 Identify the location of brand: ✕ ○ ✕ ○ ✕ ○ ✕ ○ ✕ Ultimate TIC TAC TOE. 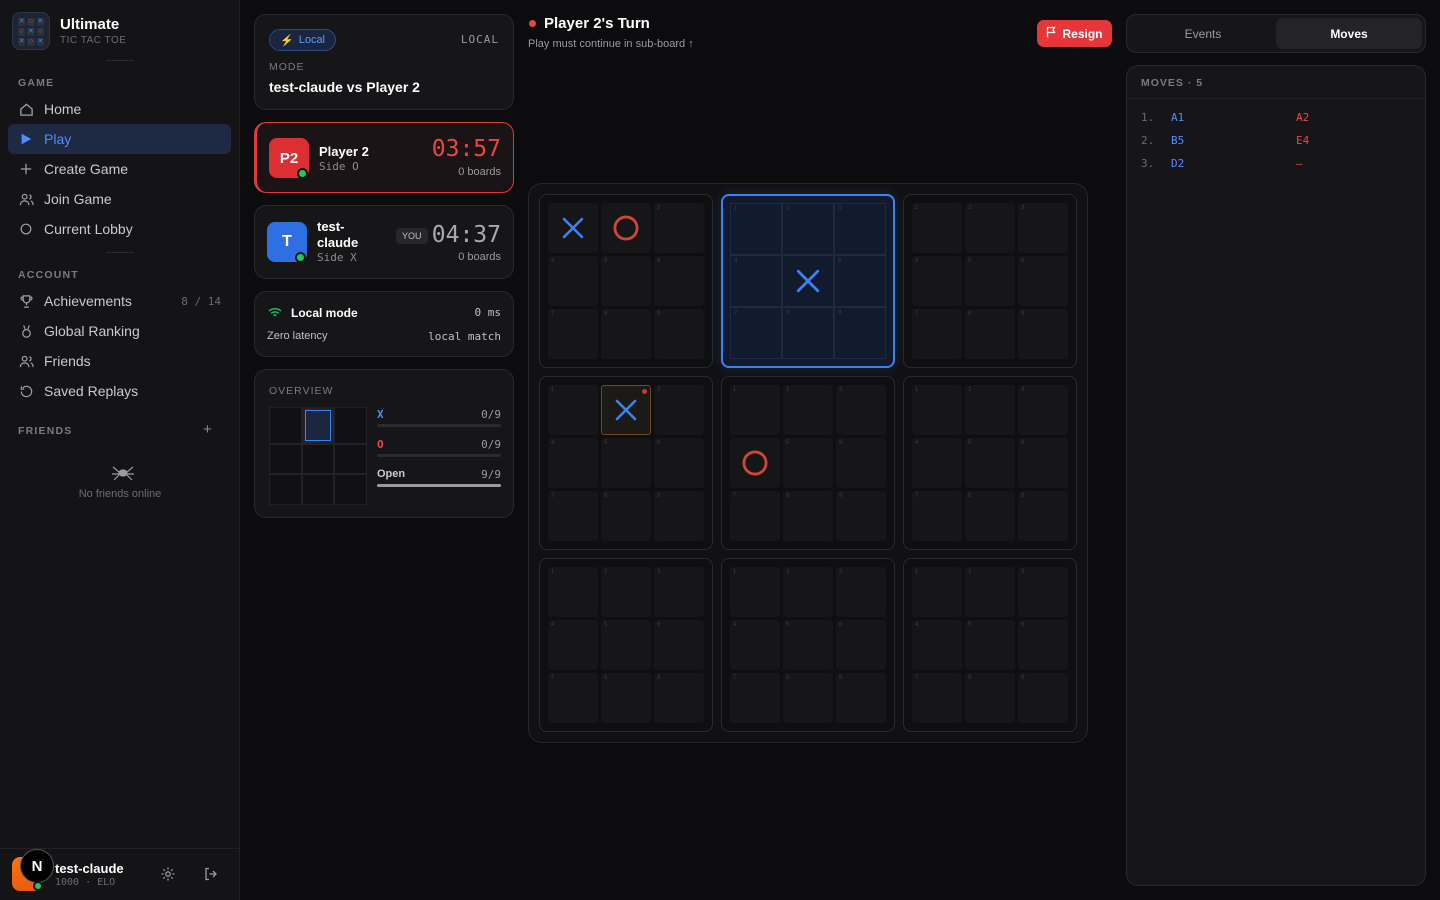
(69, 31).